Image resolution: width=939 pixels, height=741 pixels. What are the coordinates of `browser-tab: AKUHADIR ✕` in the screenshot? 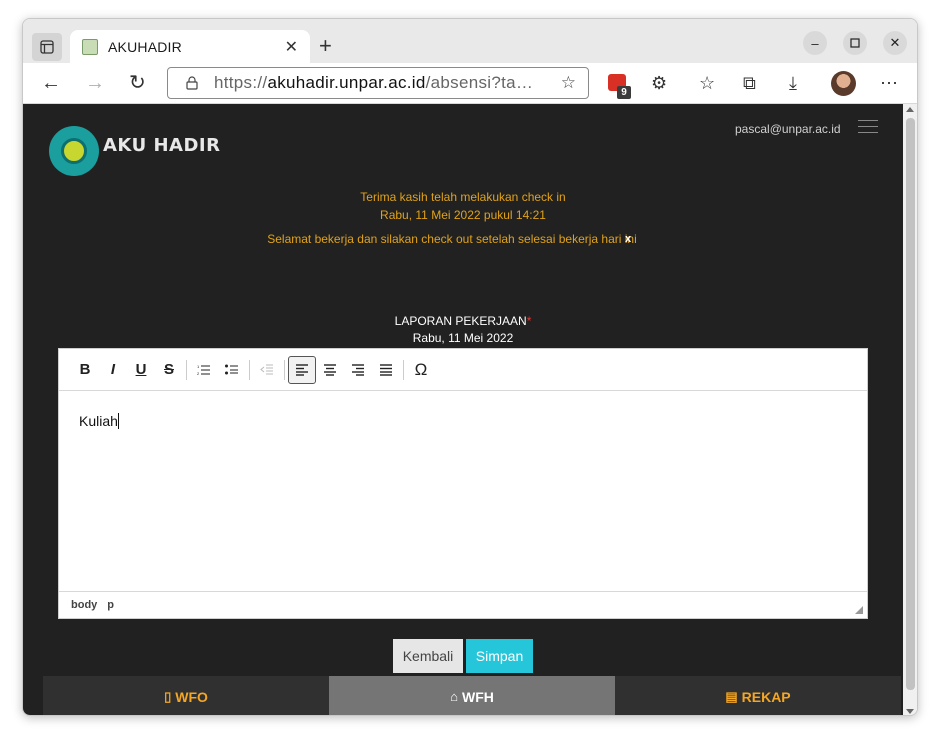 It's located at (190, 46).